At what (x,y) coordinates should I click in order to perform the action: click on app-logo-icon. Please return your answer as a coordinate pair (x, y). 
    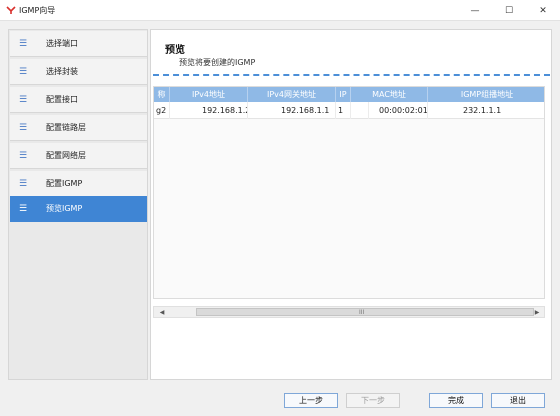
    Looking at the image, I should click on (11, 10).